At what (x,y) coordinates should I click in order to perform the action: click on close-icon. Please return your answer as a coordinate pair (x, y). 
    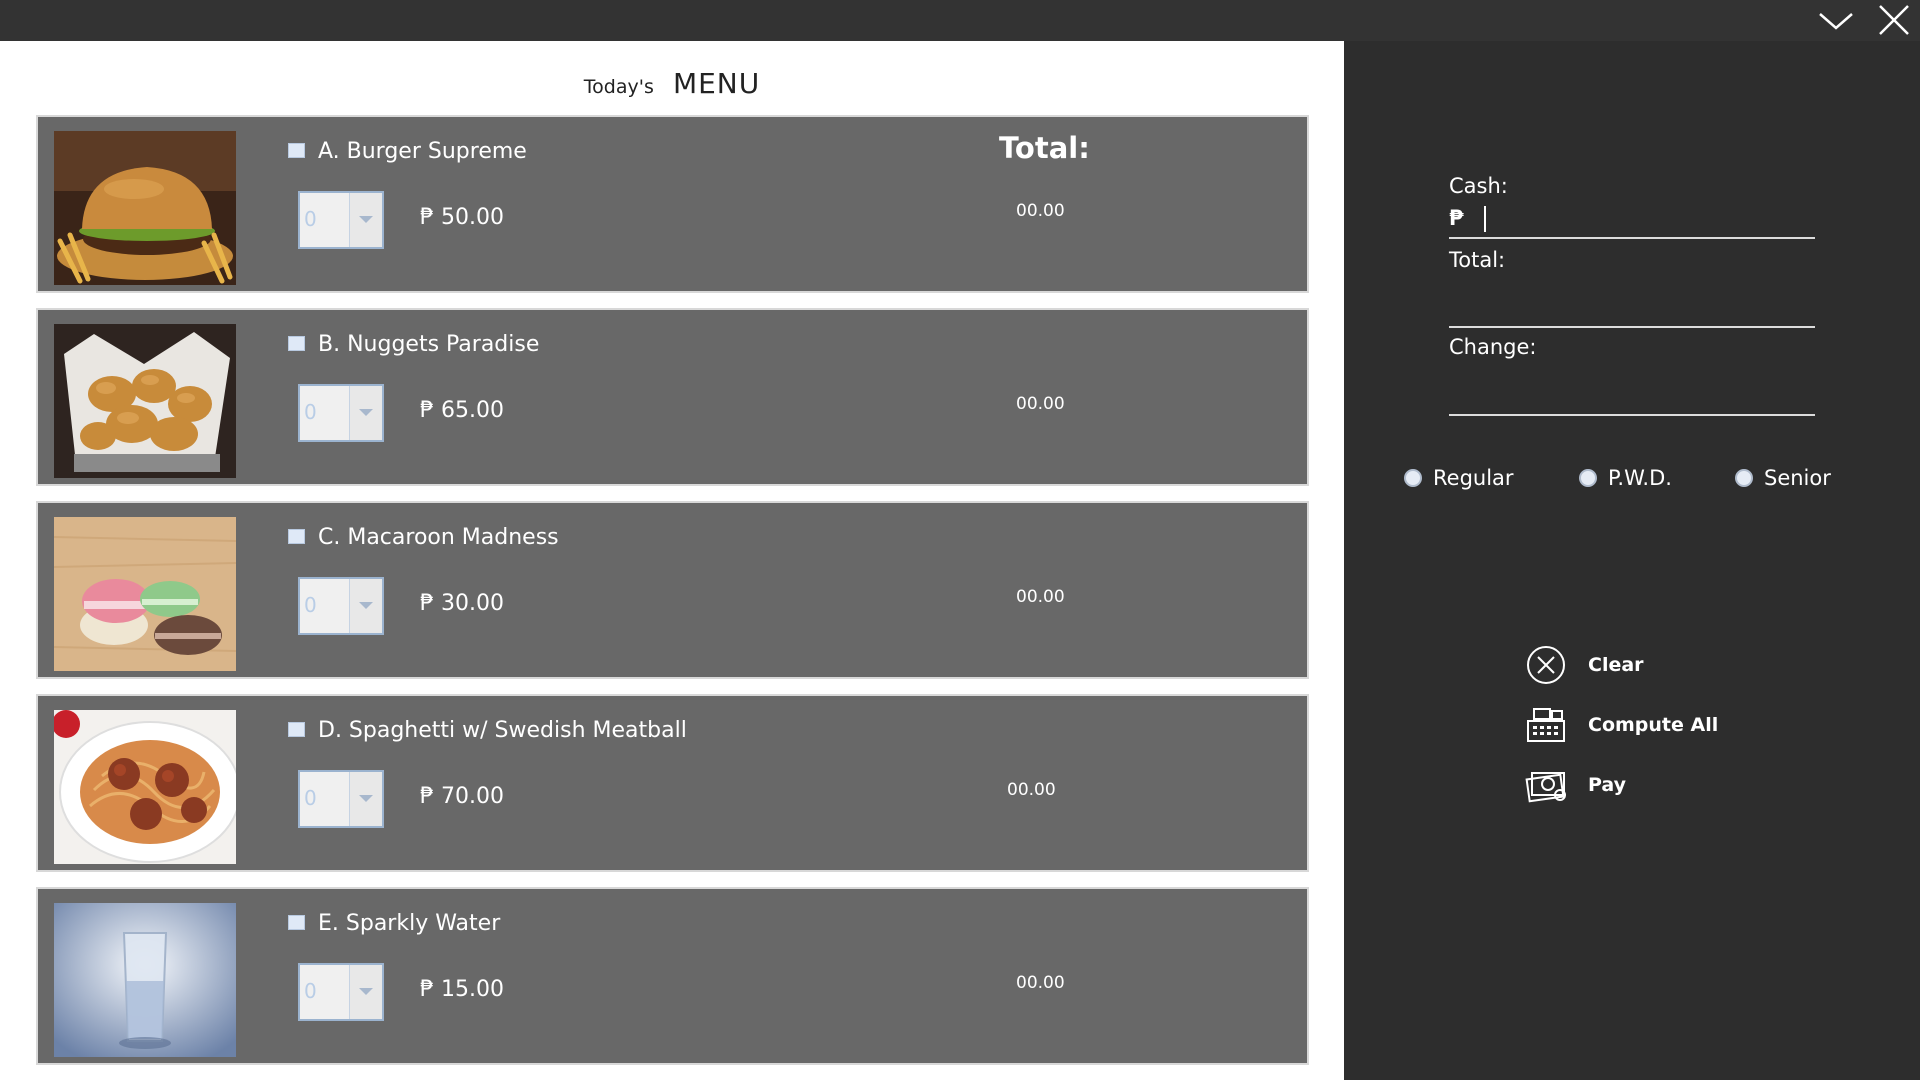
    Looking at the image, I should click on (1894, 20).